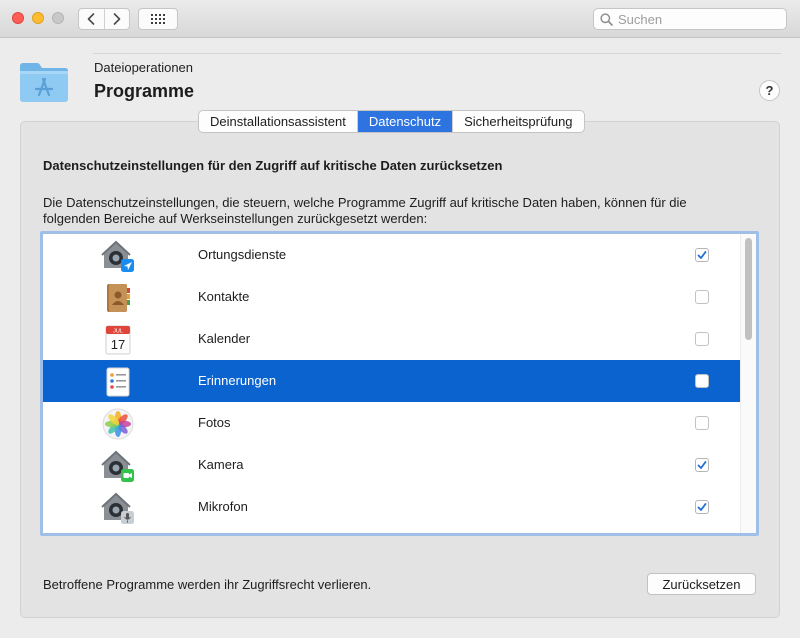 The width and height of the screenshot is (800, 638). I want to click on header-divider, so click(437, 53).